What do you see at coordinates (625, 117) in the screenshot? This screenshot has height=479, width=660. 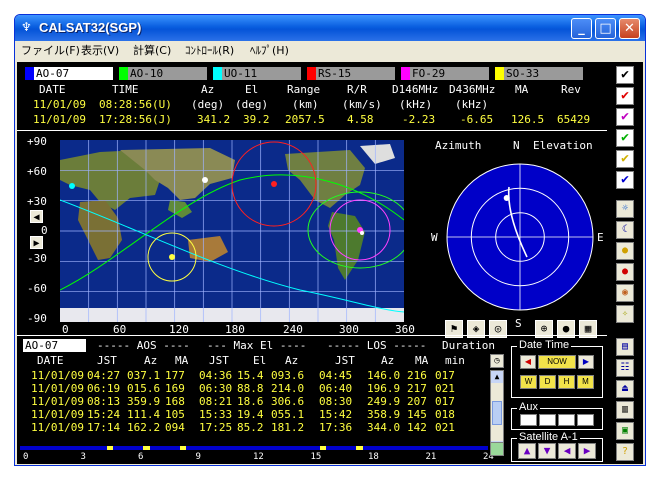 I see `show-fo29-check-icon: ✔` at bounding box center [625, 117].